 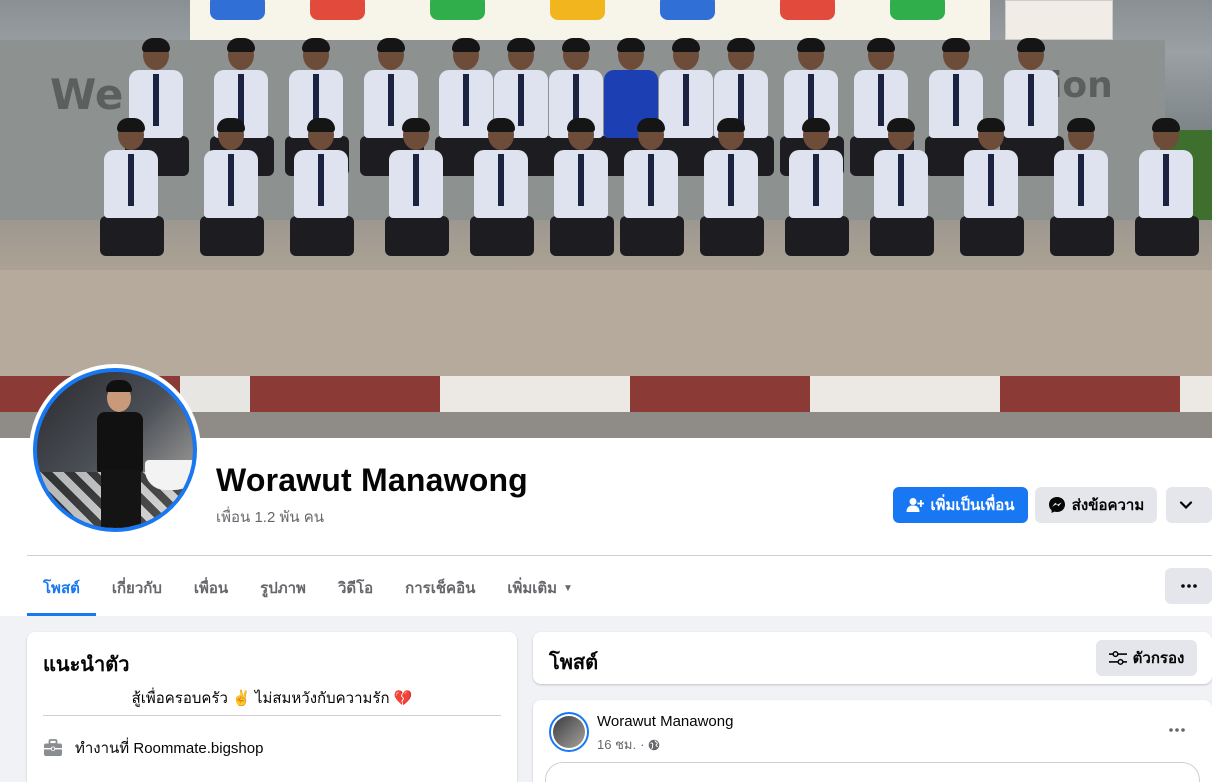 I want to click on filter-button: ตัวกรอง, so click(x=1146, y=658).